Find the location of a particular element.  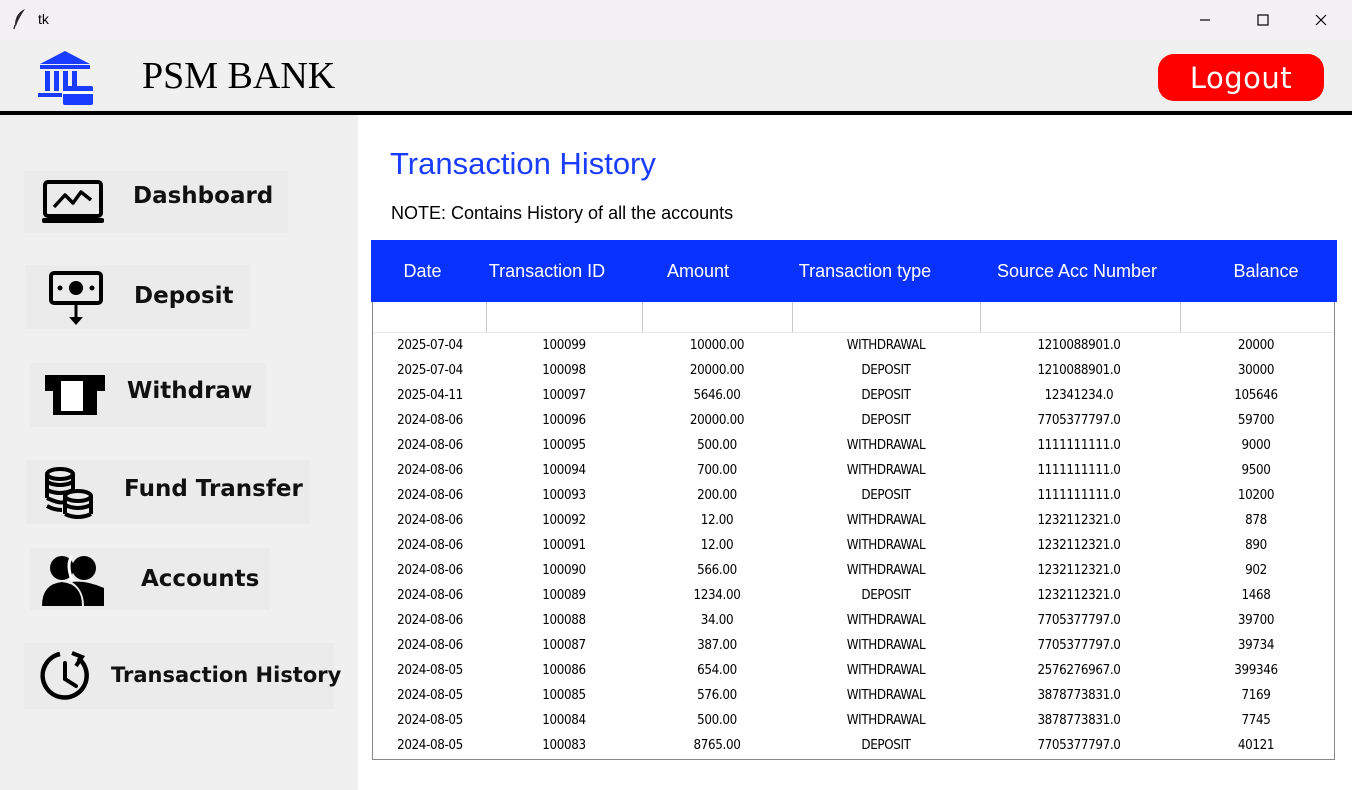

sidebar-item-label: Accounts is located at coordinates (200, 579).